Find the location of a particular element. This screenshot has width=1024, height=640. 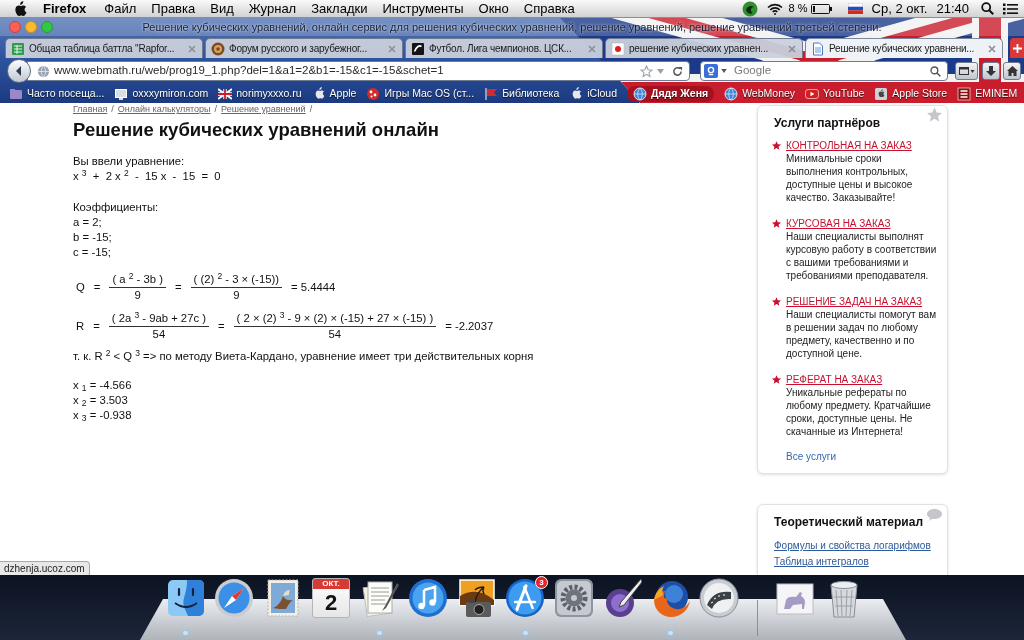

root-text: x $_{1}$ = -4.566 is located at coordinates (102, 385).